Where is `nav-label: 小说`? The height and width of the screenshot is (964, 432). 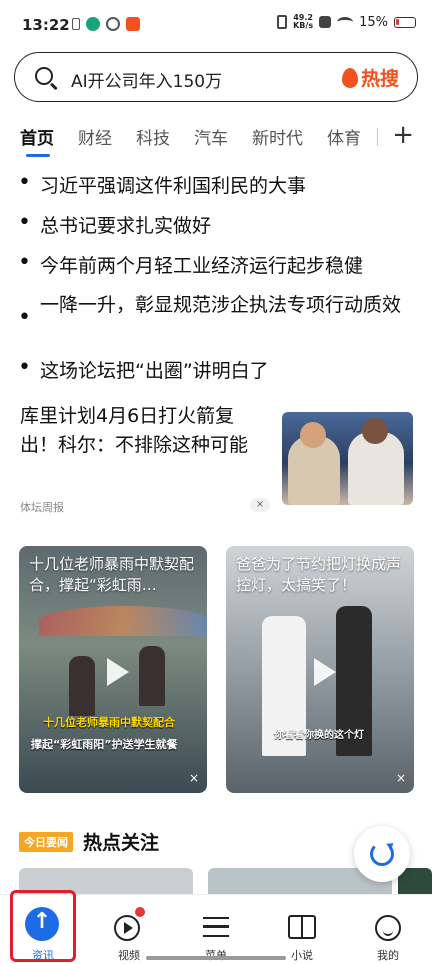
nav-label: 小说 is located at coordinates (302, 955).